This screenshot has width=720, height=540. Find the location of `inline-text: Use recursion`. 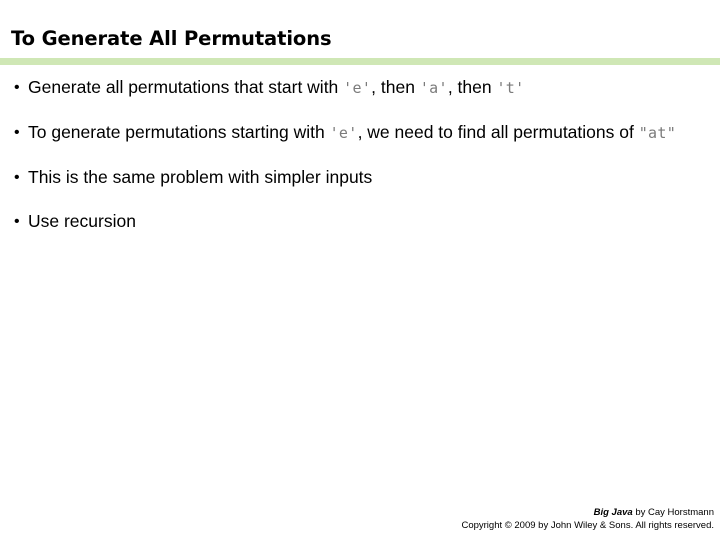

inline-text: Use recursion is located at coordinates (82, 221).